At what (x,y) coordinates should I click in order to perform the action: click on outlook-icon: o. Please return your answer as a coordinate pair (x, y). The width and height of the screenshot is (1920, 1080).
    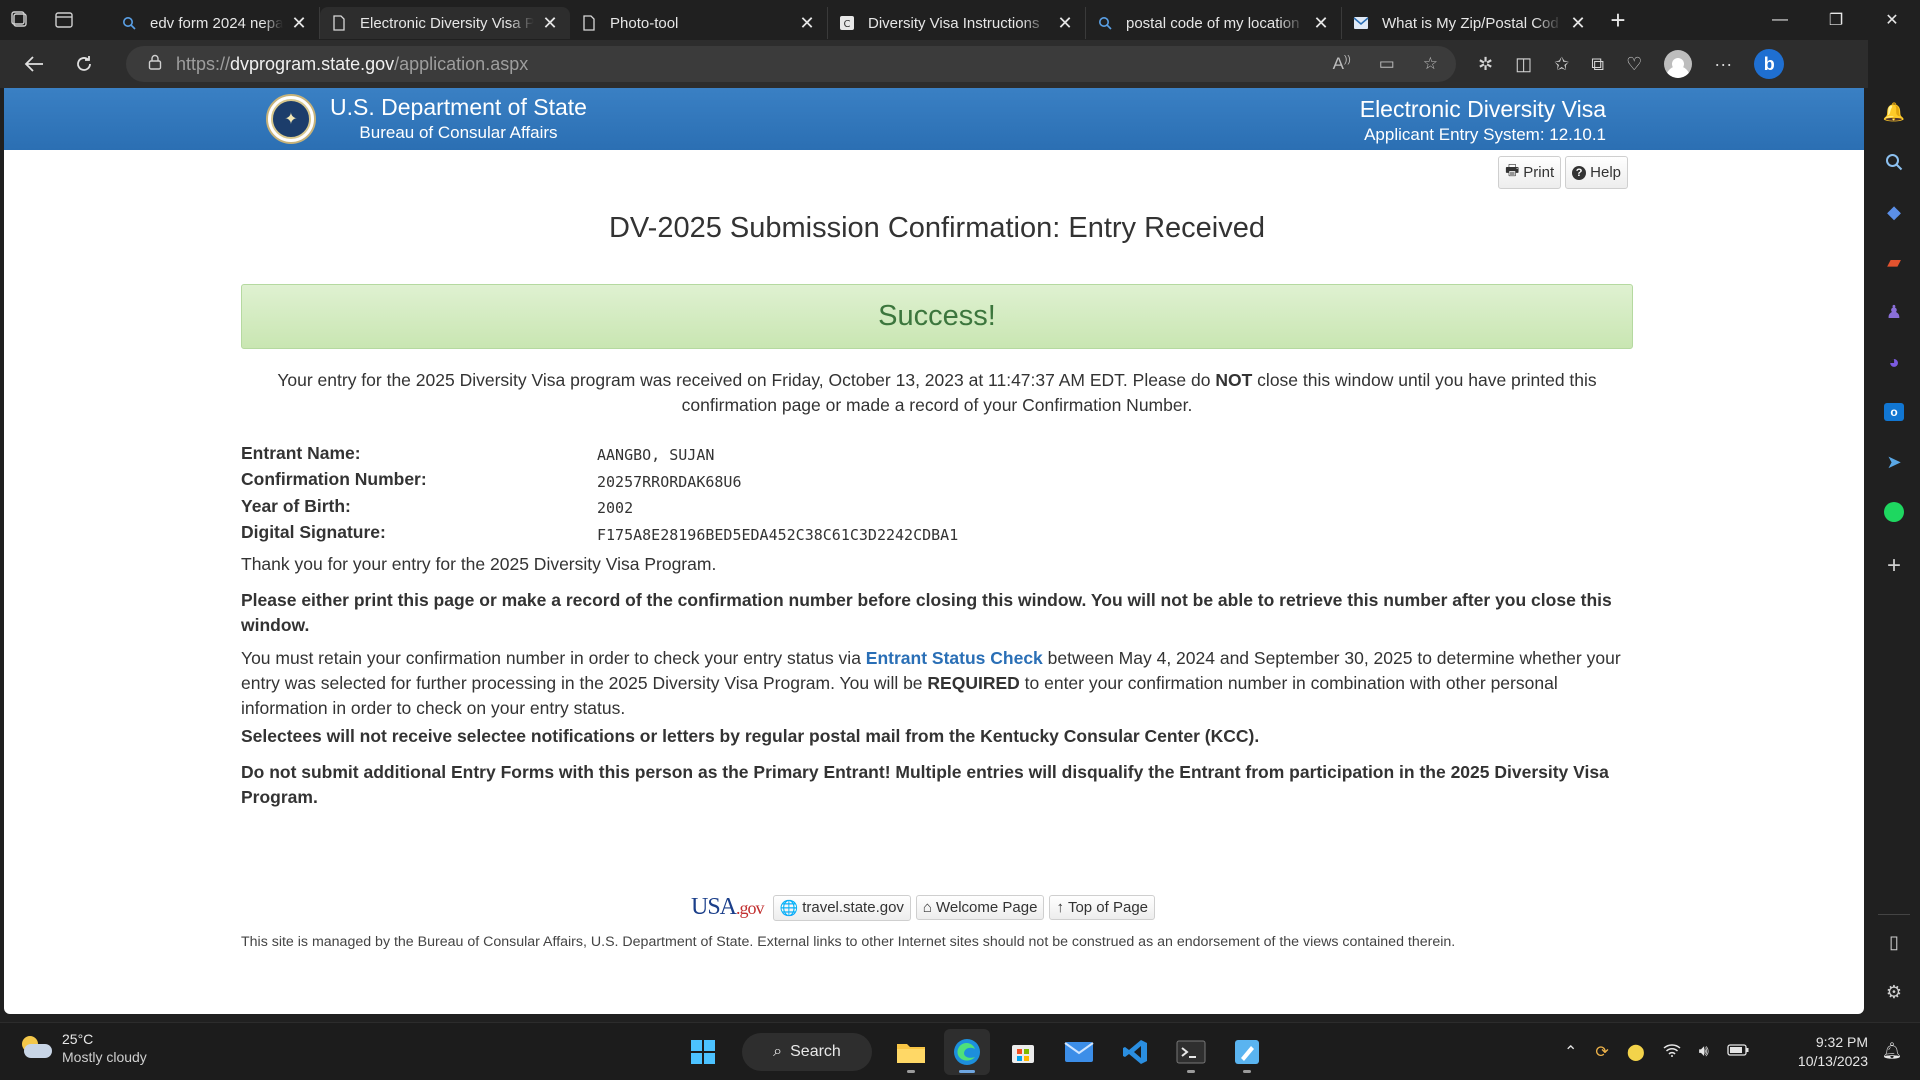
    Looking at the image, I should click on (1894, 412).